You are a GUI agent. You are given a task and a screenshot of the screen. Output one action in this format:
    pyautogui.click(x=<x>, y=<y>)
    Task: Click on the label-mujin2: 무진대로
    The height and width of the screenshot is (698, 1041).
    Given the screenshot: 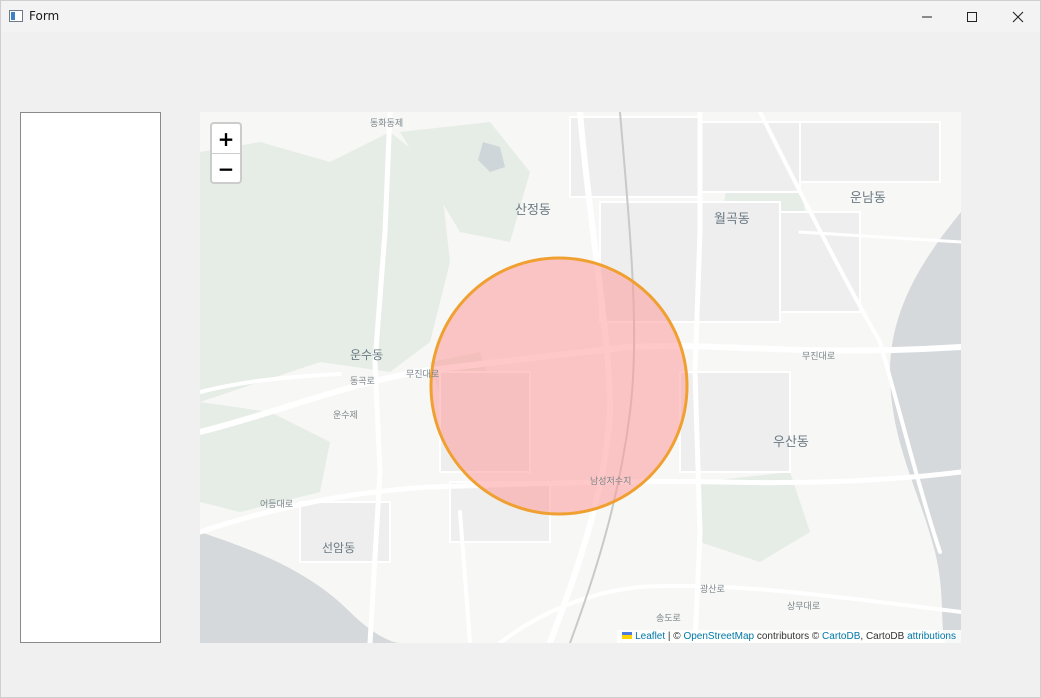 What is the action you would take?
    pyautogui.click(x=818, y=356)
    